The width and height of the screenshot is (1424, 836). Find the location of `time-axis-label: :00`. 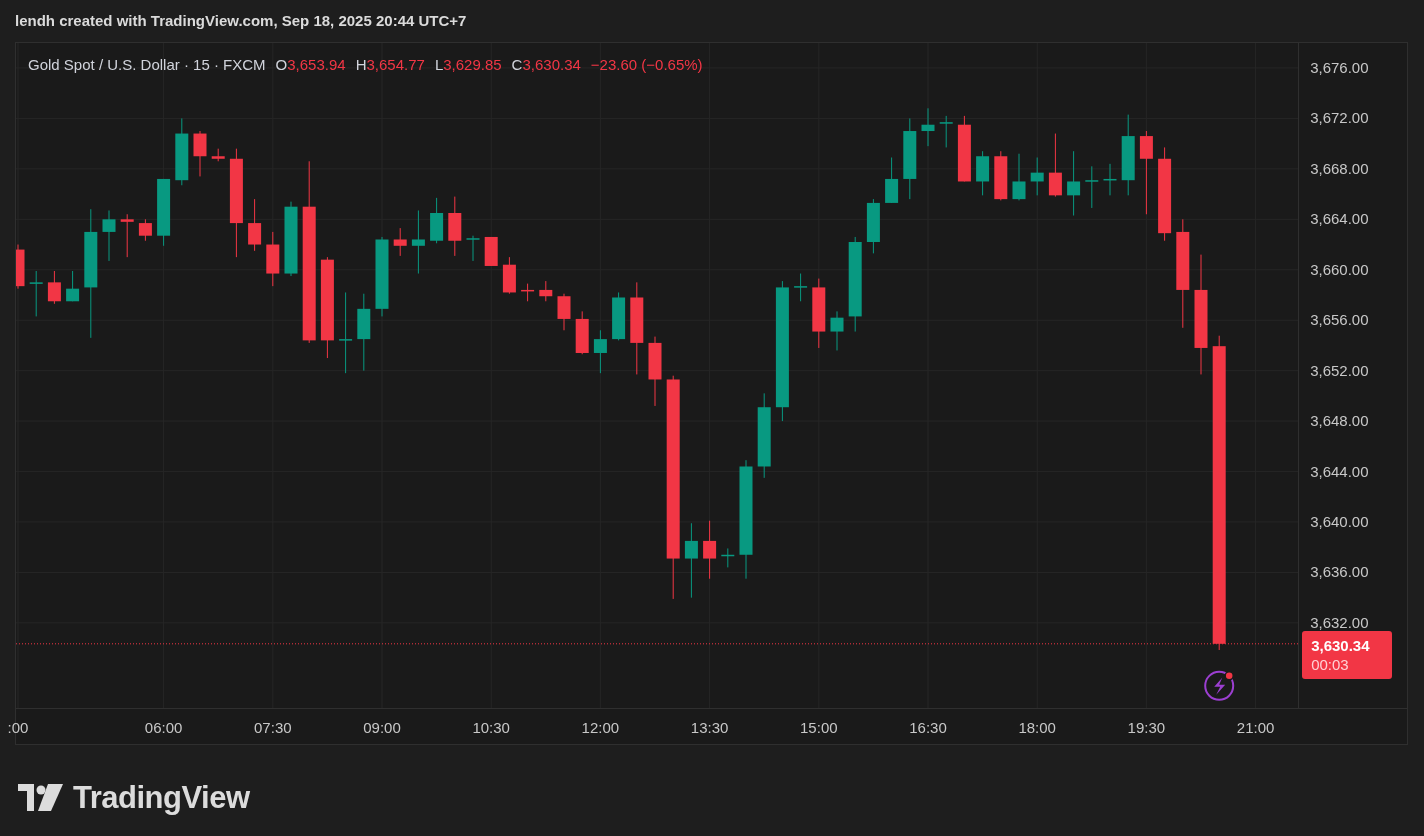

time-axis-label: :00 is located at coordinates (18, 728).